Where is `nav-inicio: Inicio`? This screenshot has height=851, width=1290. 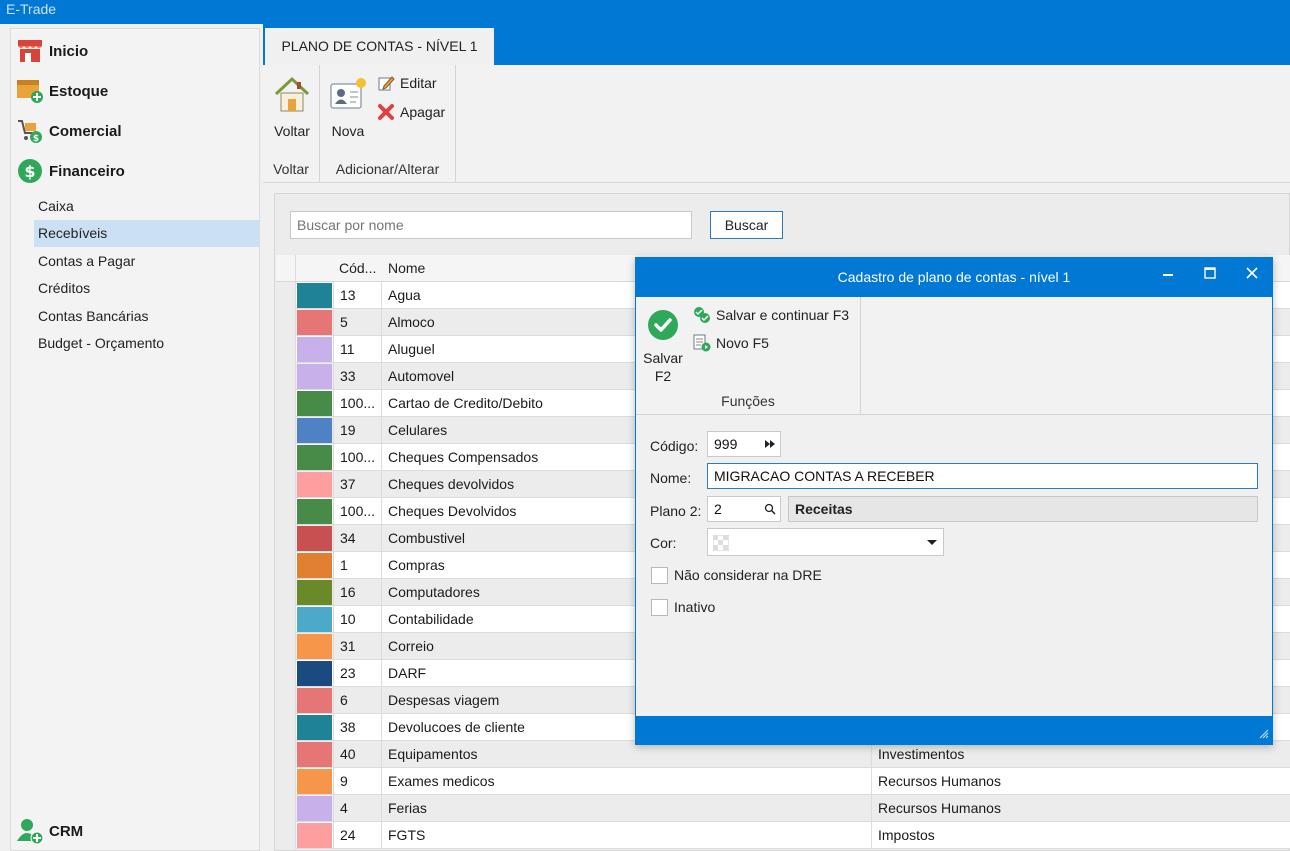
nav-inicio: Inicio is located at coordinates (135, 51).